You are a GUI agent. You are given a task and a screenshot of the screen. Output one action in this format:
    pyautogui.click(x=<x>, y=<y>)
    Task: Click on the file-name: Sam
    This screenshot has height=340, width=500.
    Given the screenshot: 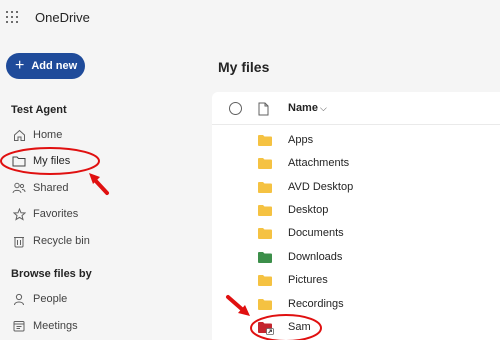 What is the action you would take?
    pyautogui.click(x=299, y=327)
    